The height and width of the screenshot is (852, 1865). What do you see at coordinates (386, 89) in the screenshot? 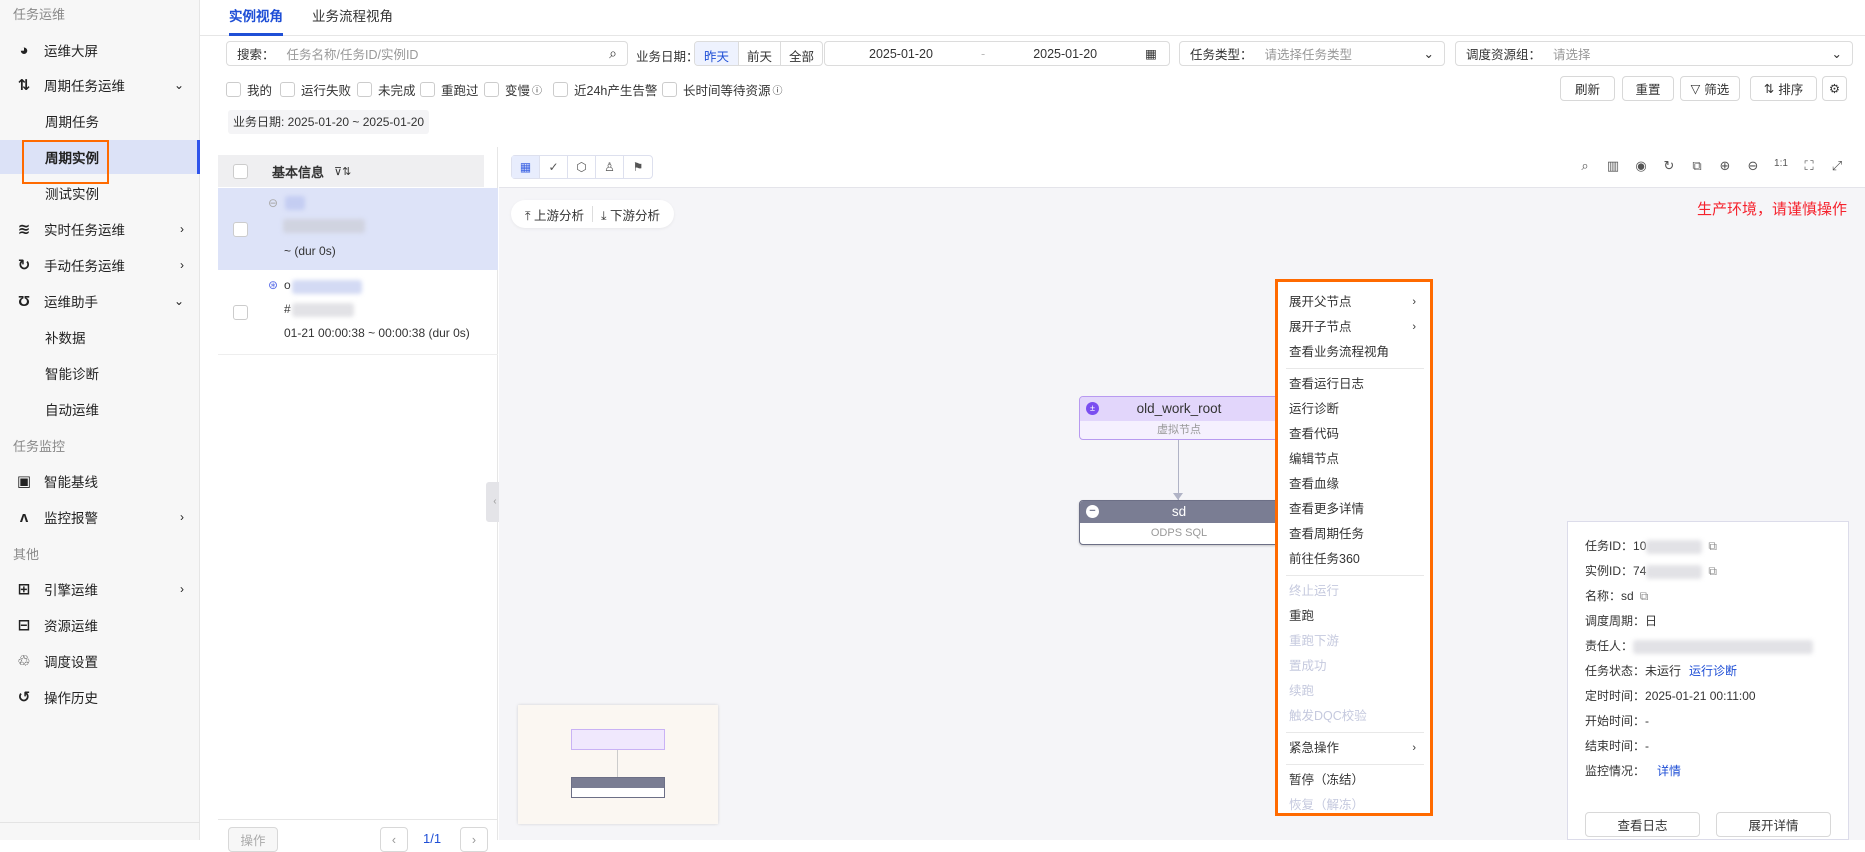
I see `filter-incomplete: 未完成` at bounding box center [386, 89].